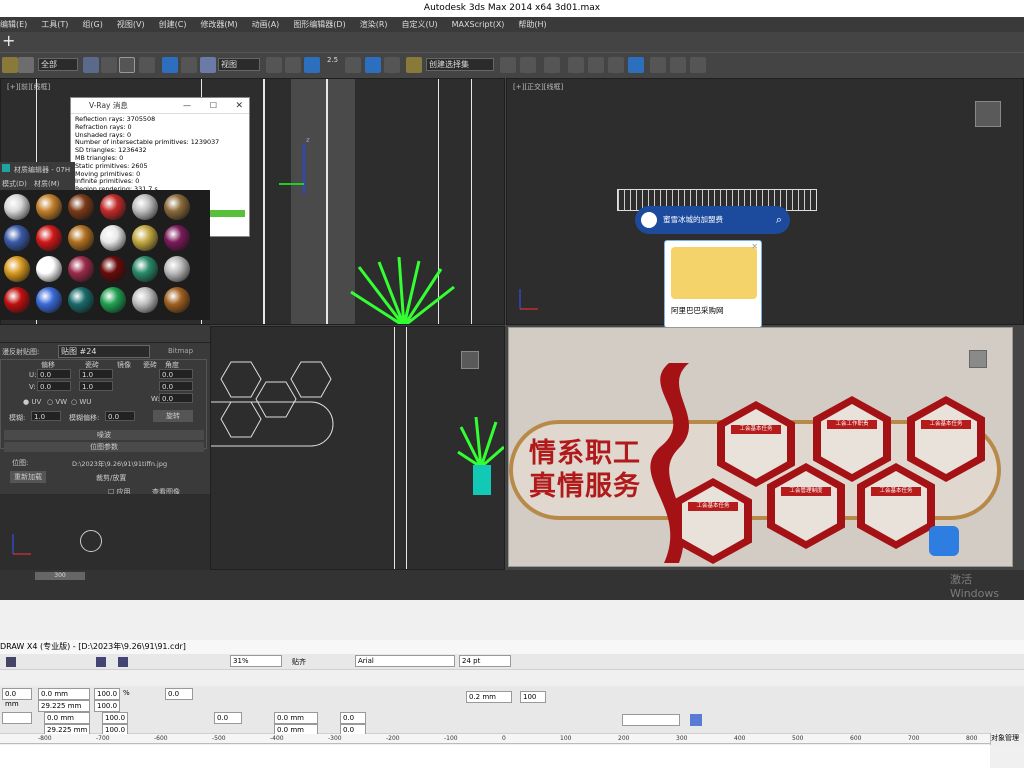  What do you see at coordinates (46, 416) in the screenshot?
I see `blur-field: 1.0` at bounding box center [46, 416].